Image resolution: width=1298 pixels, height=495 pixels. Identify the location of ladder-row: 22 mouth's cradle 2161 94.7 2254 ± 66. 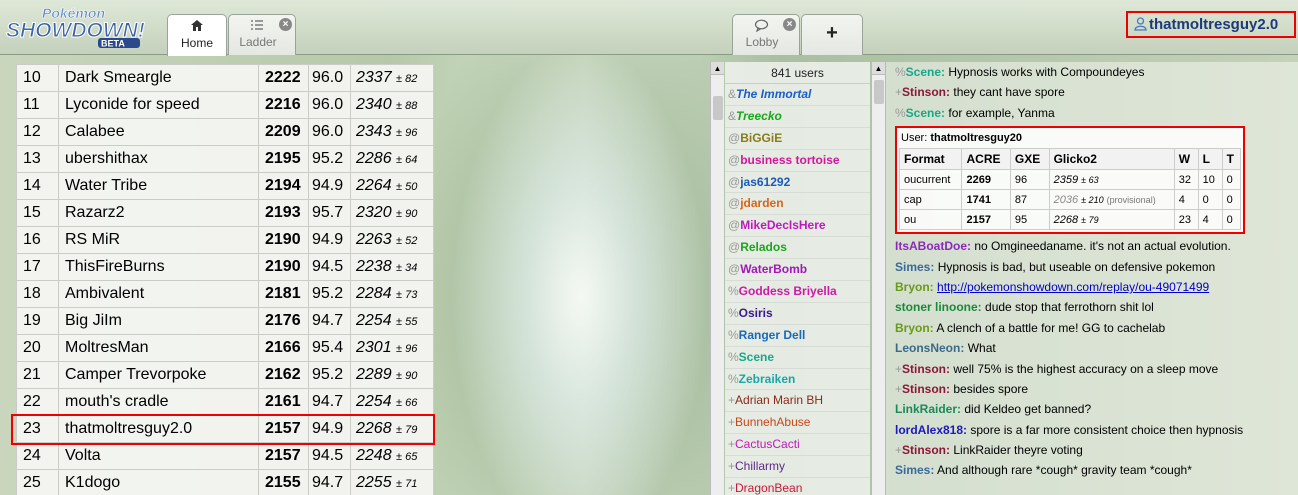
(225, 402).